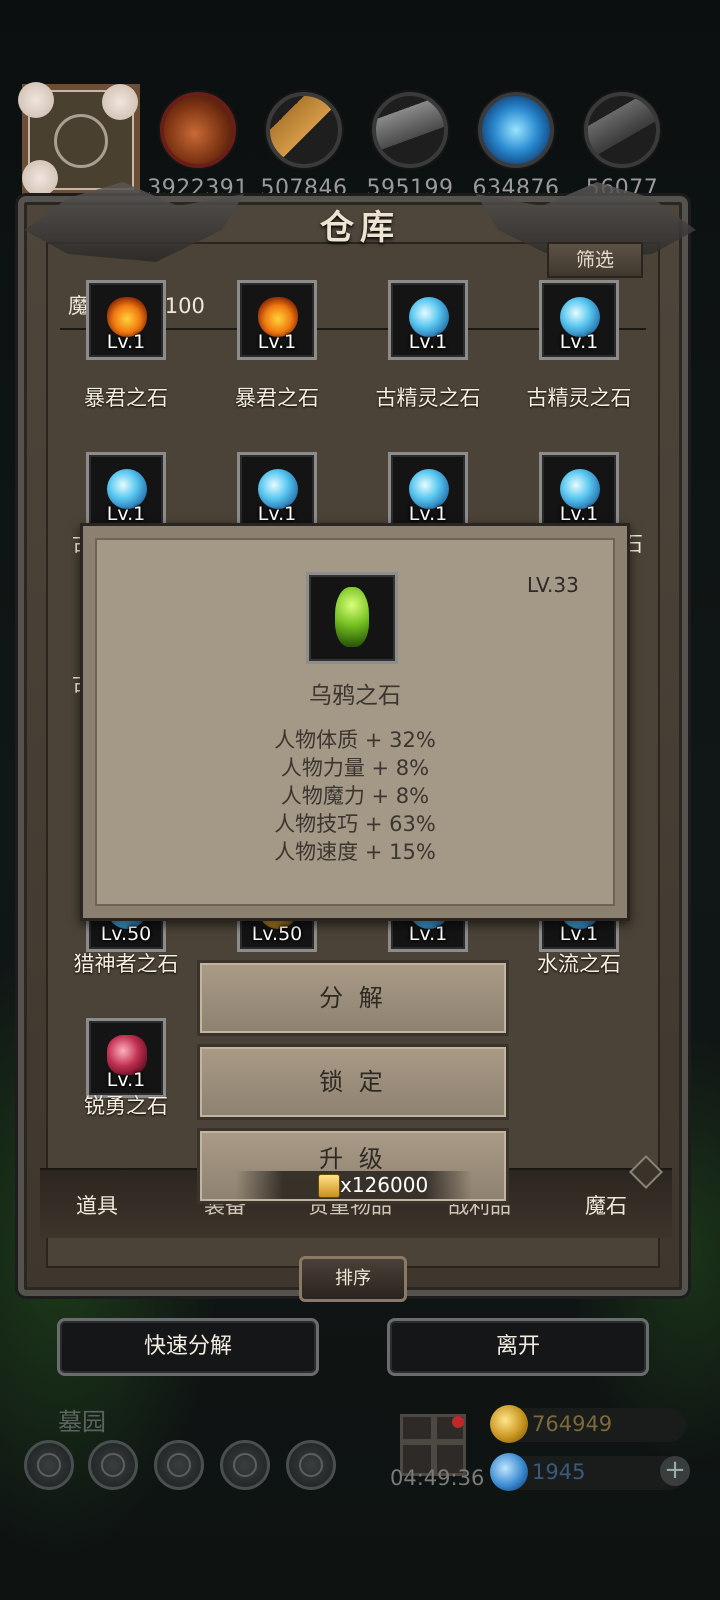 Image resolution: width=720 pixels, height=1600 pixels. I want to click on angel-emblem-icon, so click(81, 141).